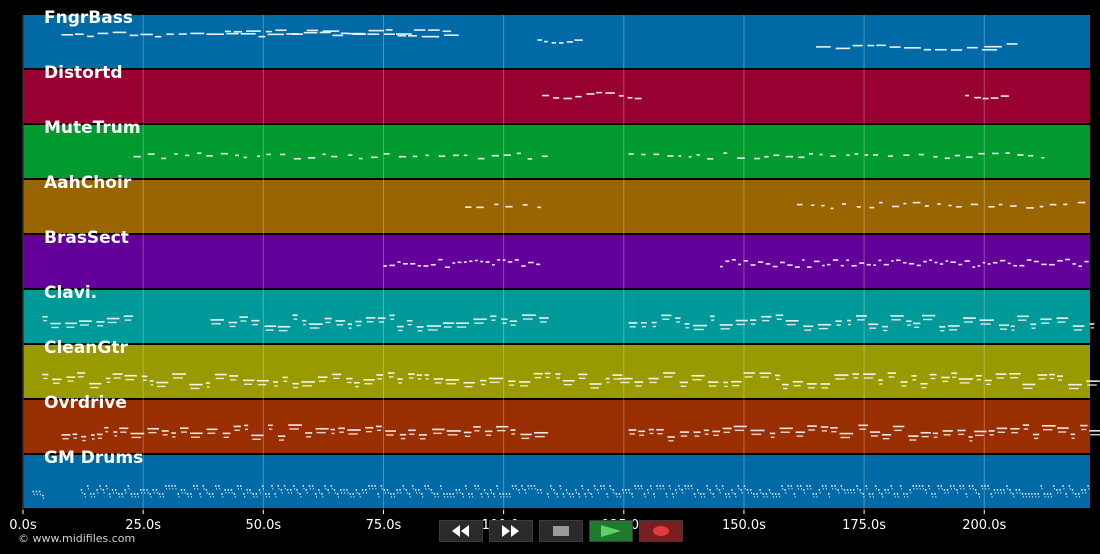 The height and width of the screenshot is (554, 1100). I want to click on fast-forward-button, so click(511, 531).